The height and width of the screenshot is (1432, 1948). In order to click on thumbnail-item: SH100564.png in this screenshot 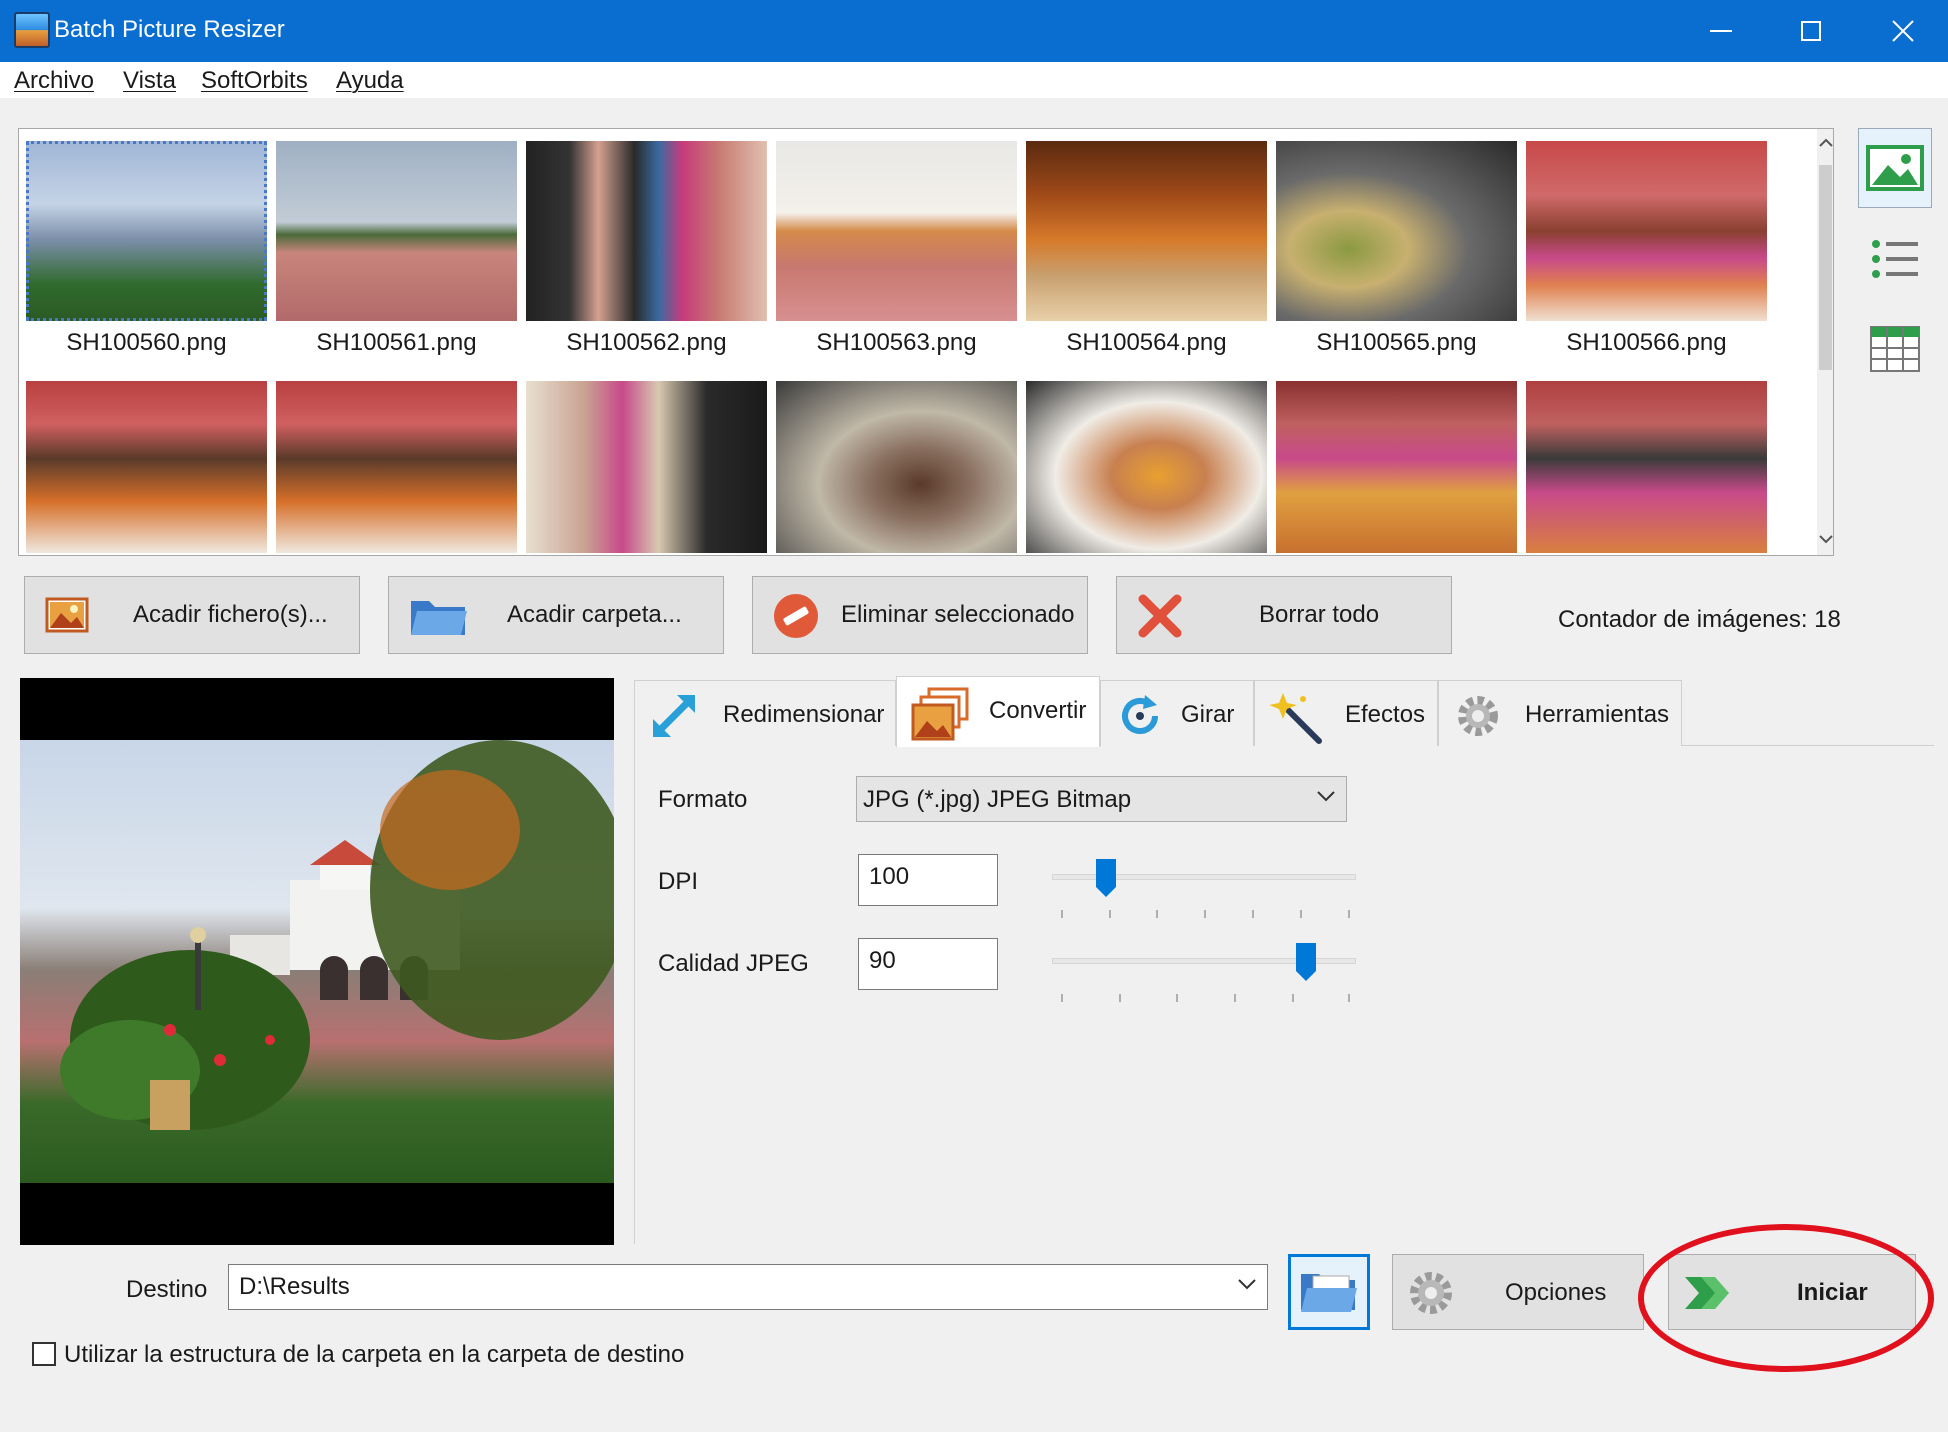, I will do `click(1146, 248)`.